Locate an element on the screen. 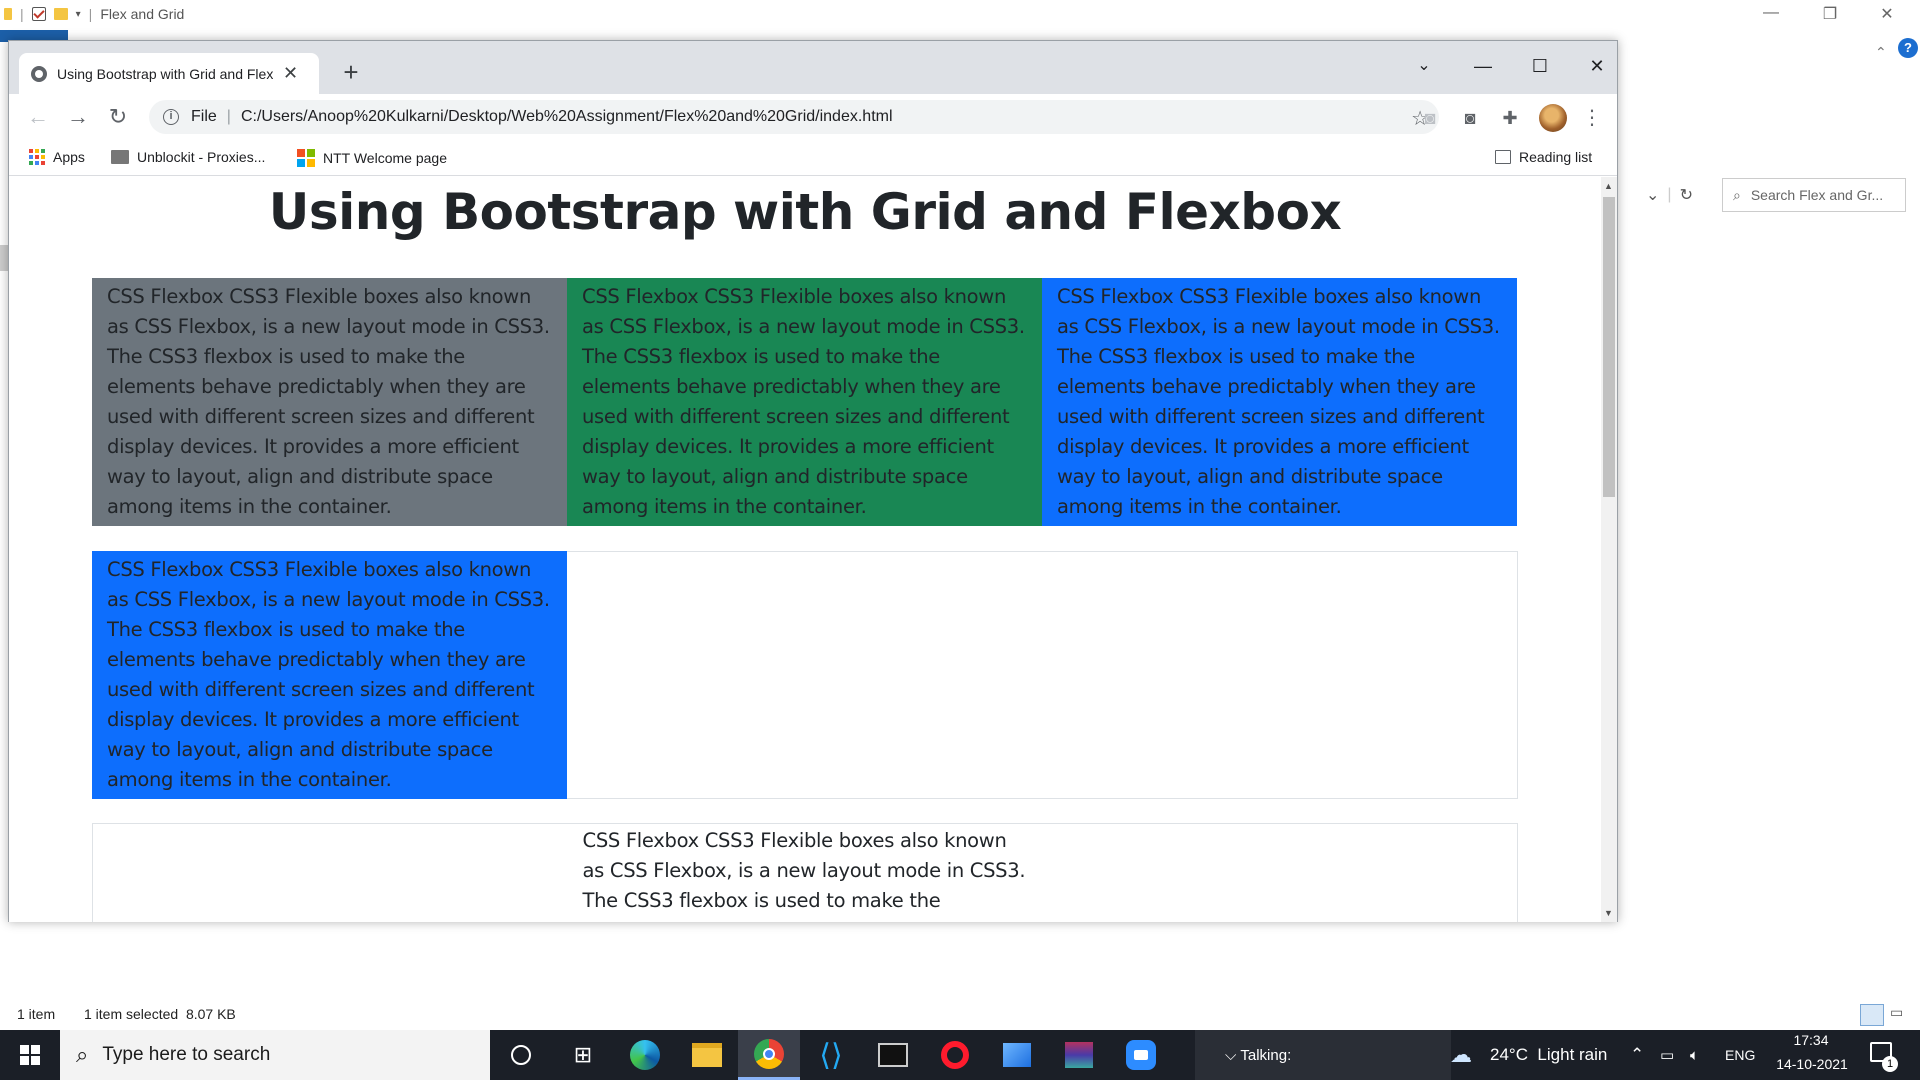 The image size is (1920, 1080). details-view-icon is located at coordinates (1872, 1015).